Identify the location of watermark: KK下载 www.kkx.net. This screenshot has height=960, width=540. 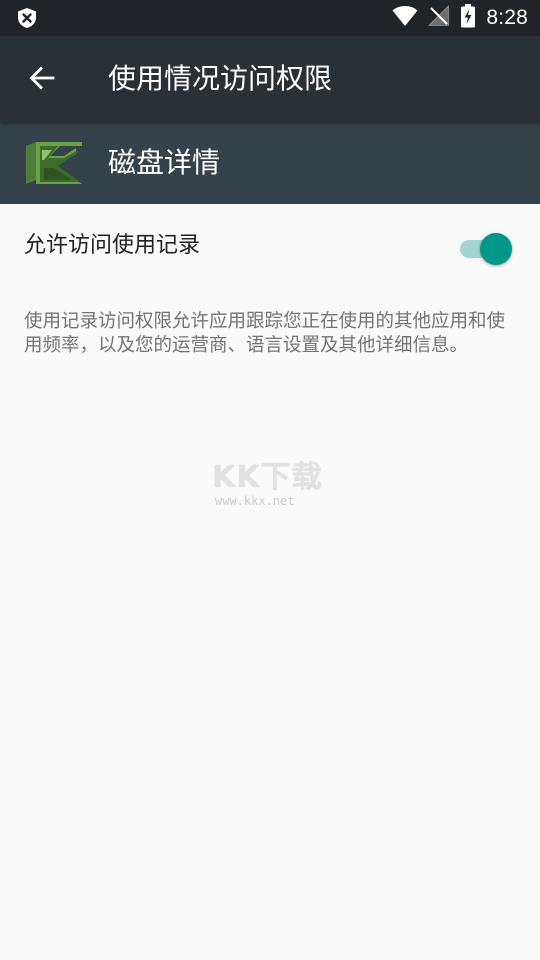
(272, 482).